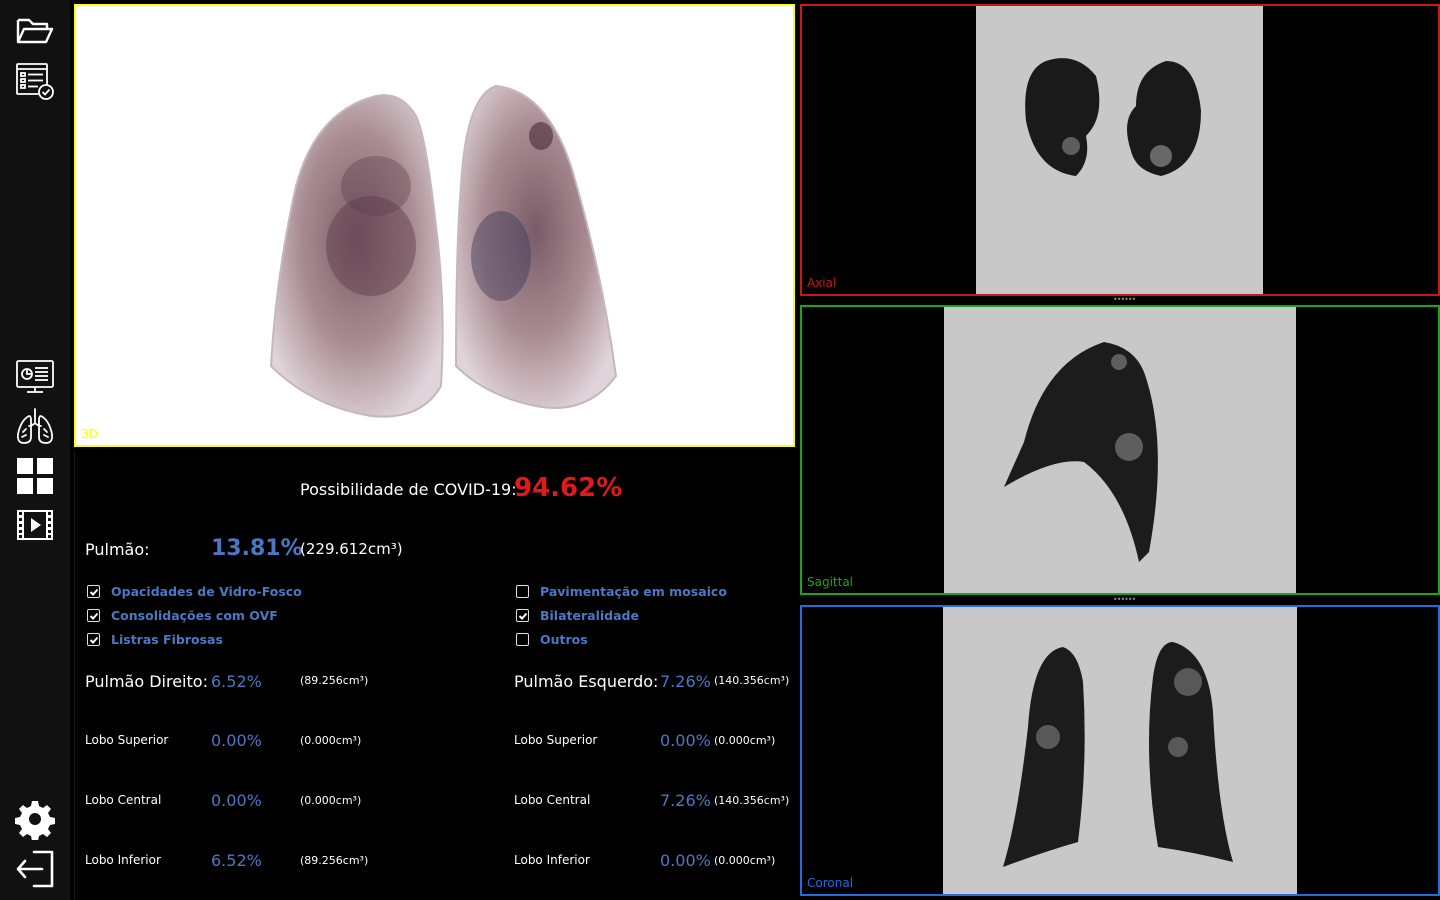 This screenshot has height=900, width=1440. I want to click on splitter-sagittal-coronal: ••••••, so click(1124, 600).